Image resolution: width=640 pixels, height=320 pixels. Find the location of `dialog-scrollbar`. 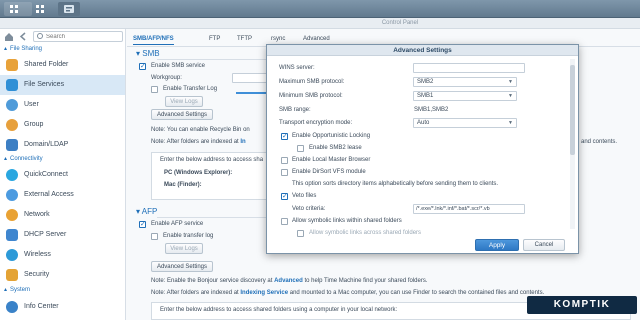

dialog-scrollbar is located at coordinates (572, 144).